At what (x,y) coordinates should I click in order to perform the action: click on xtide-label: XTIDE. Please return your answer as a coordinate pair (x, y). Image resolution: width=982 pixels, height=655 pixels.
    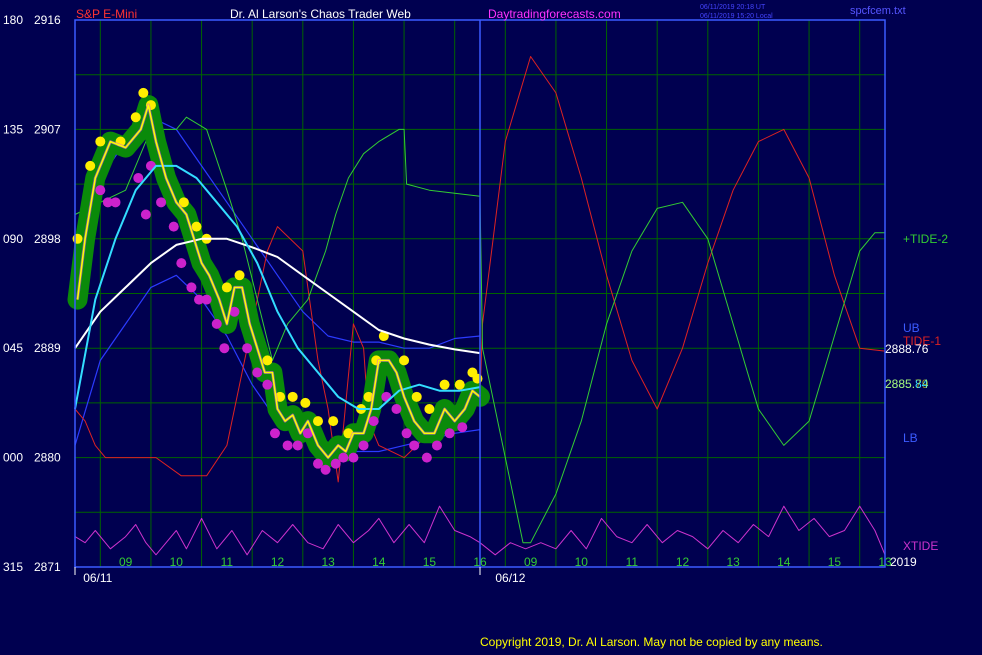
    Looking at the image, I should click on (920, 546).